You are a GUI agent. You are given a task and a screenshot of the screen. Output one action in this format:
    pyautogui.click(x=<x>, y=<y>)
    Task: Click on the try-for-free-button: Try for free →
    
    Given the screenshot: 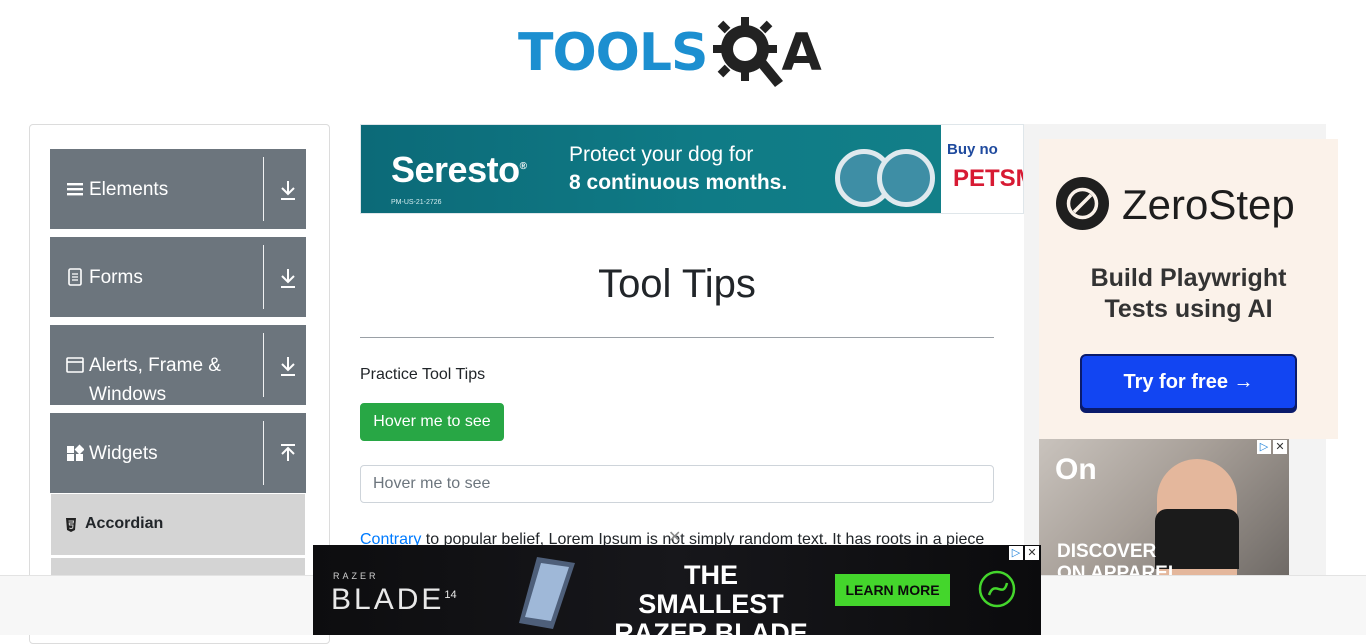 What is the action you would take?
    pyautogui.click(x=1188, y=382)
    